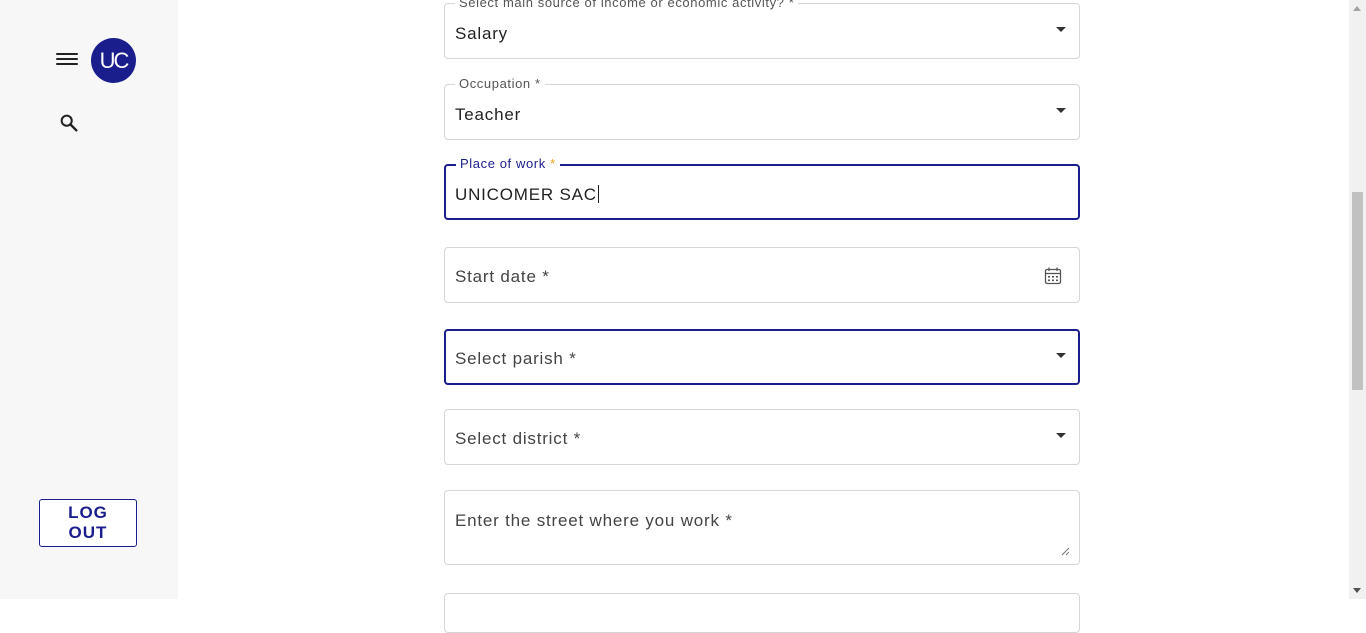  What do you see at coordinates (1065, 549) in the screenshot?
I see `resize-handle-icon` at bounding box center [1065, 549].